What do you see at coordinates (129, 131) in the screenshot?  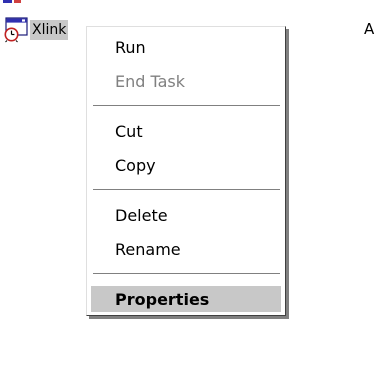 I see `menu-item-cut: Cut` at bounding box center [129, 131].